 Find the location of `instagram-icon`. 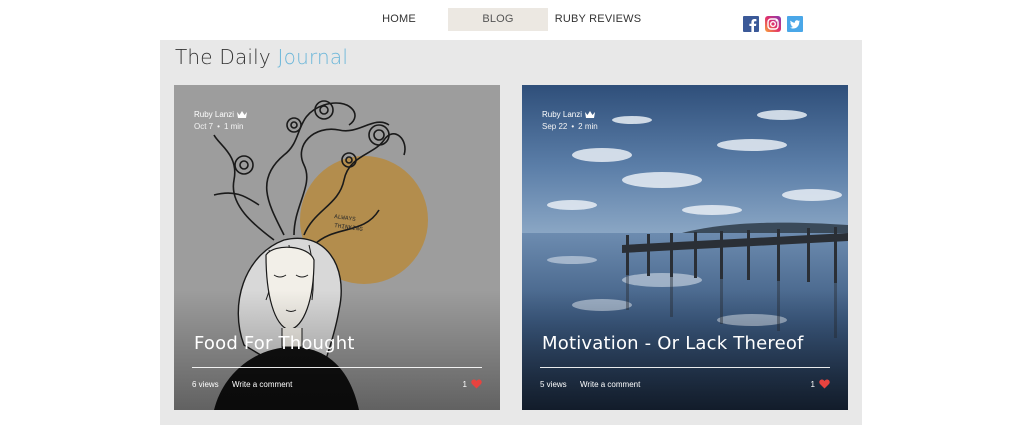

instagram-icon is located at coordinates (773, 24).